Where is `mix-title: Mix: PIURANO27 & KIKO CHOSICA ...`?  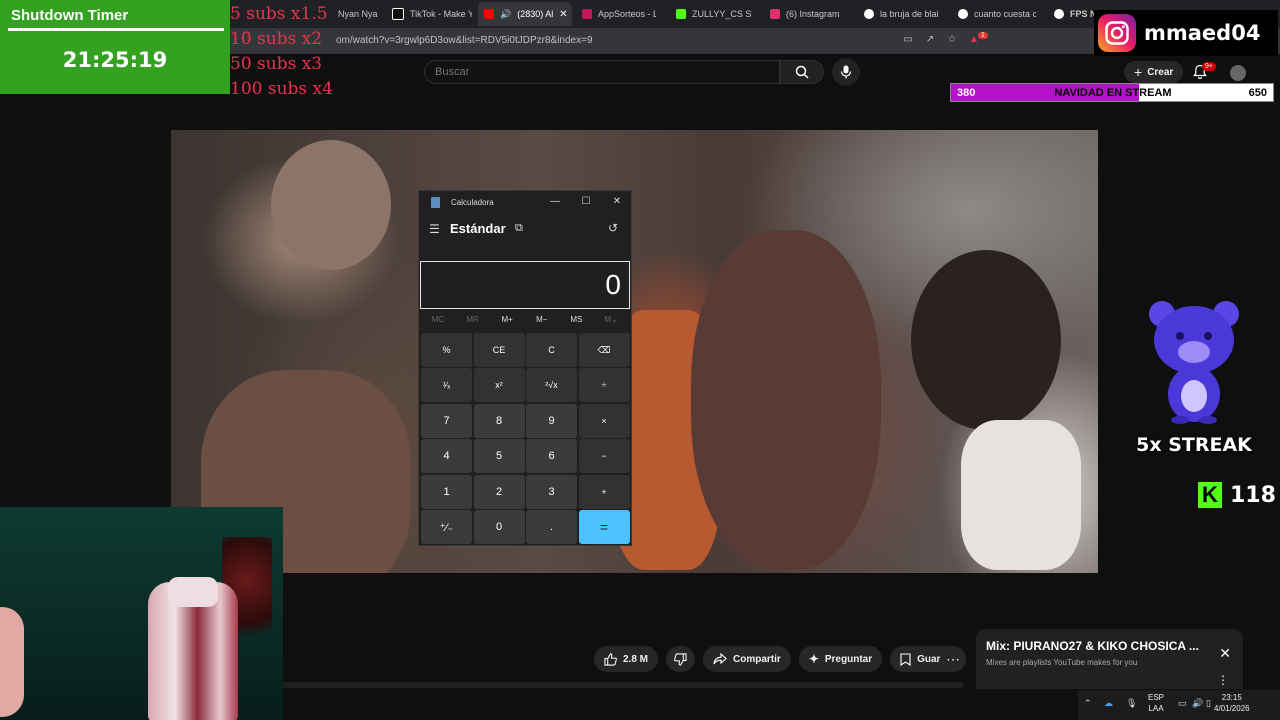 mix-title: Mix: PIURANO27 & KIKO CHOSICA ... is located at coordinates (1092, 646).